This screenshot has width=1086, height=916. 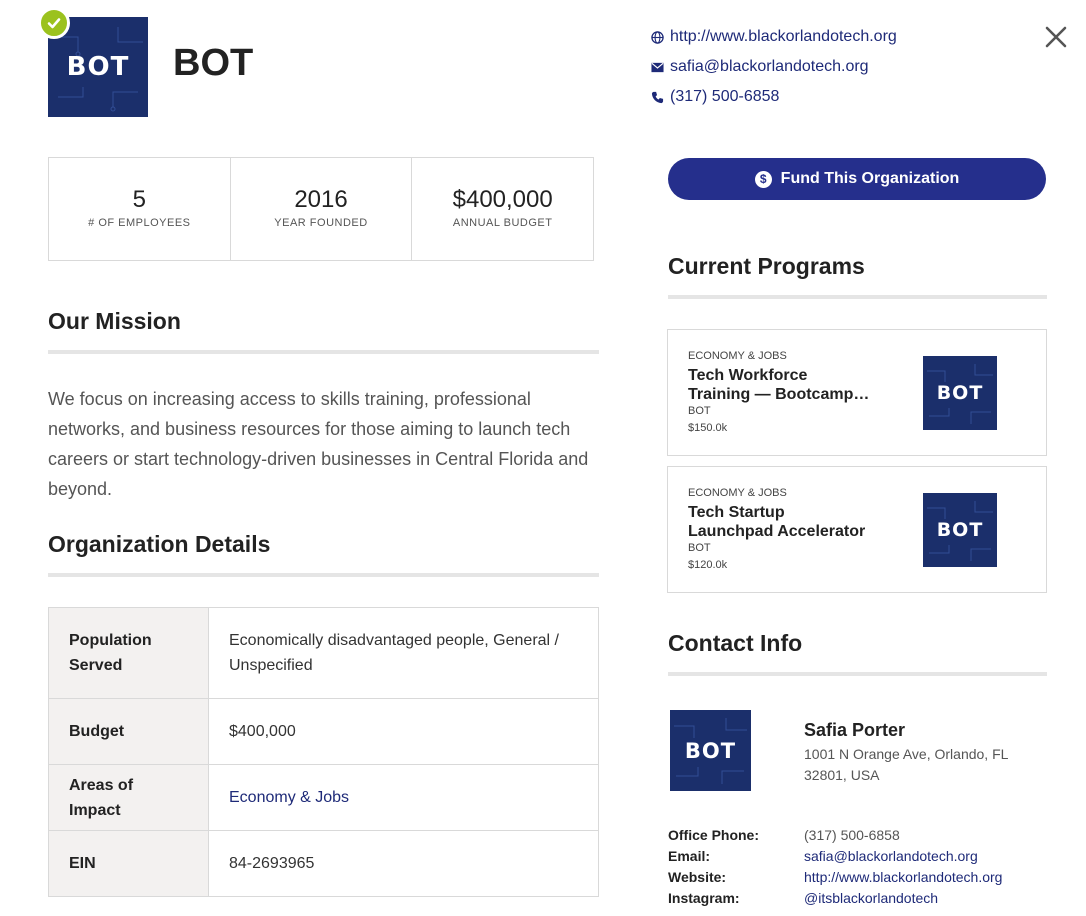 What do you see at coordinates (139, 199) in the screenshot?
I see `stat-value: 5` at bounding box center [139, 199].